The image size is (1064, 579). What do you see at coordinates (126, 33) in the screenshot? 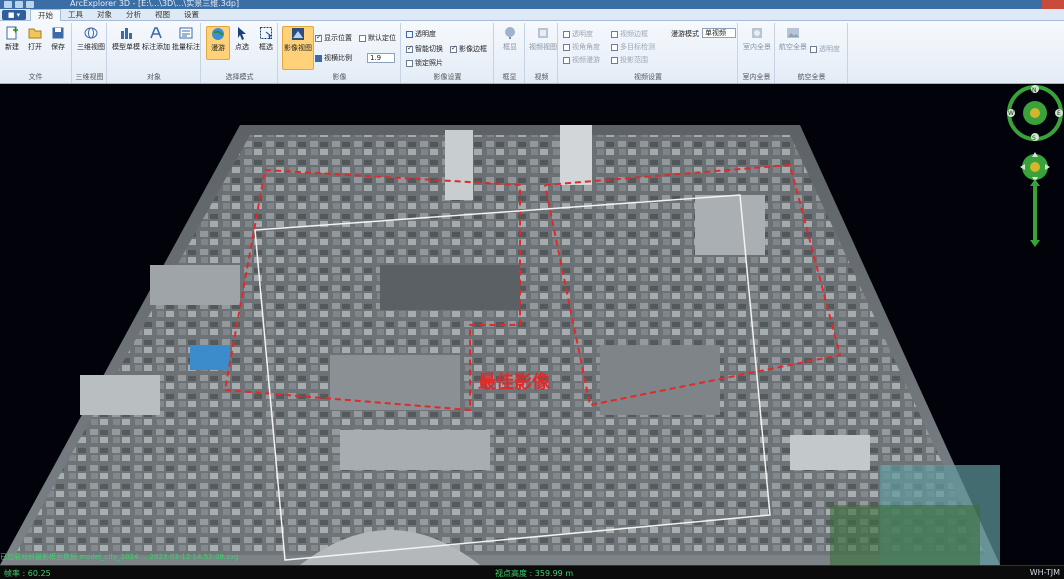
I see `building-model-icon` at bounding box center [126, 33].